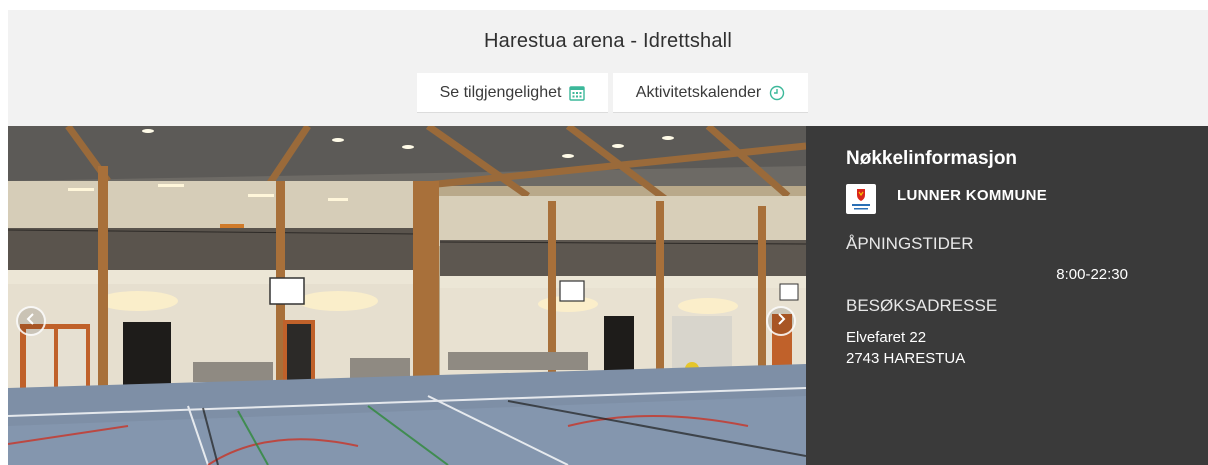  I want to click on municipality-name: LUNNER KOMMUNE, so click(972, 195).